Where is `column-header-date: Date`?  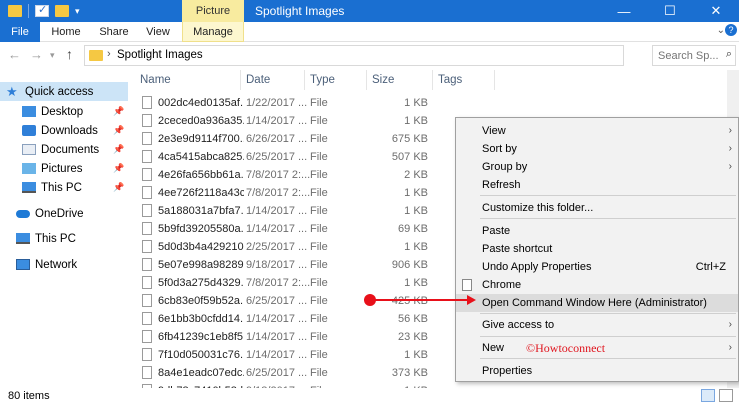
column-header-date: Date is located at coordinates (258, 80).